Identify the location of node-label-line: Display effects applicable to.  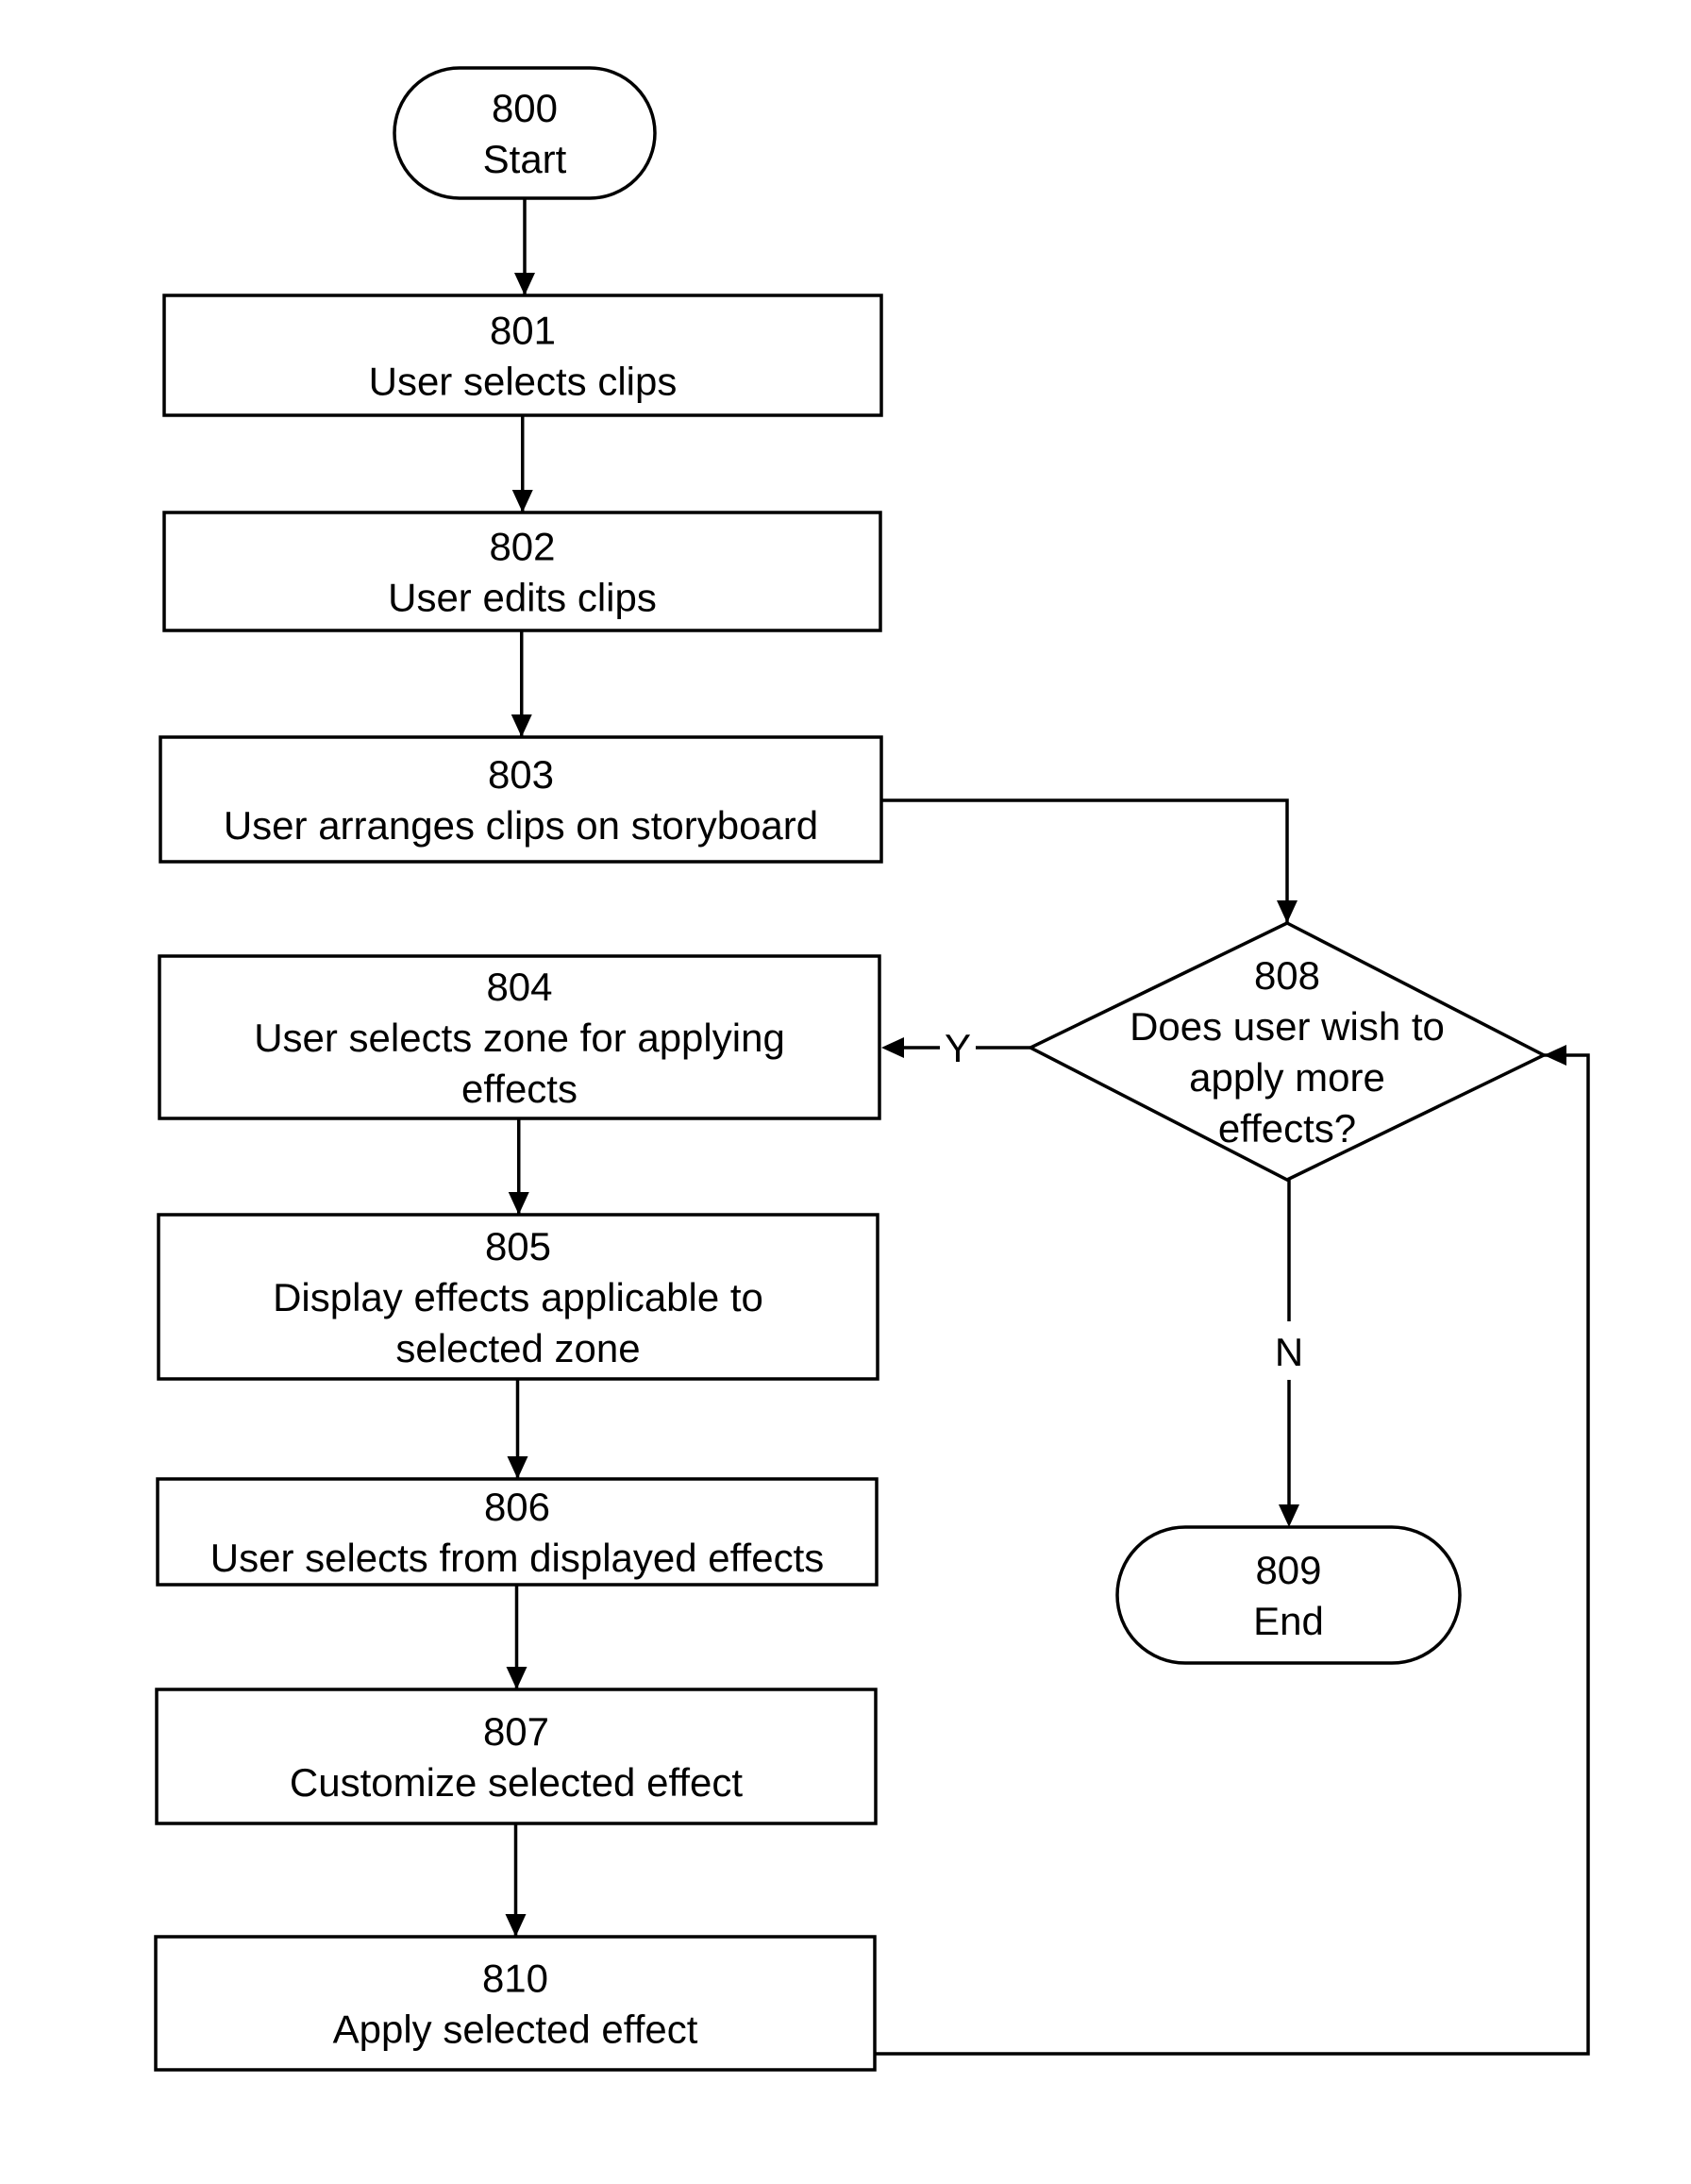
(518, 1297).